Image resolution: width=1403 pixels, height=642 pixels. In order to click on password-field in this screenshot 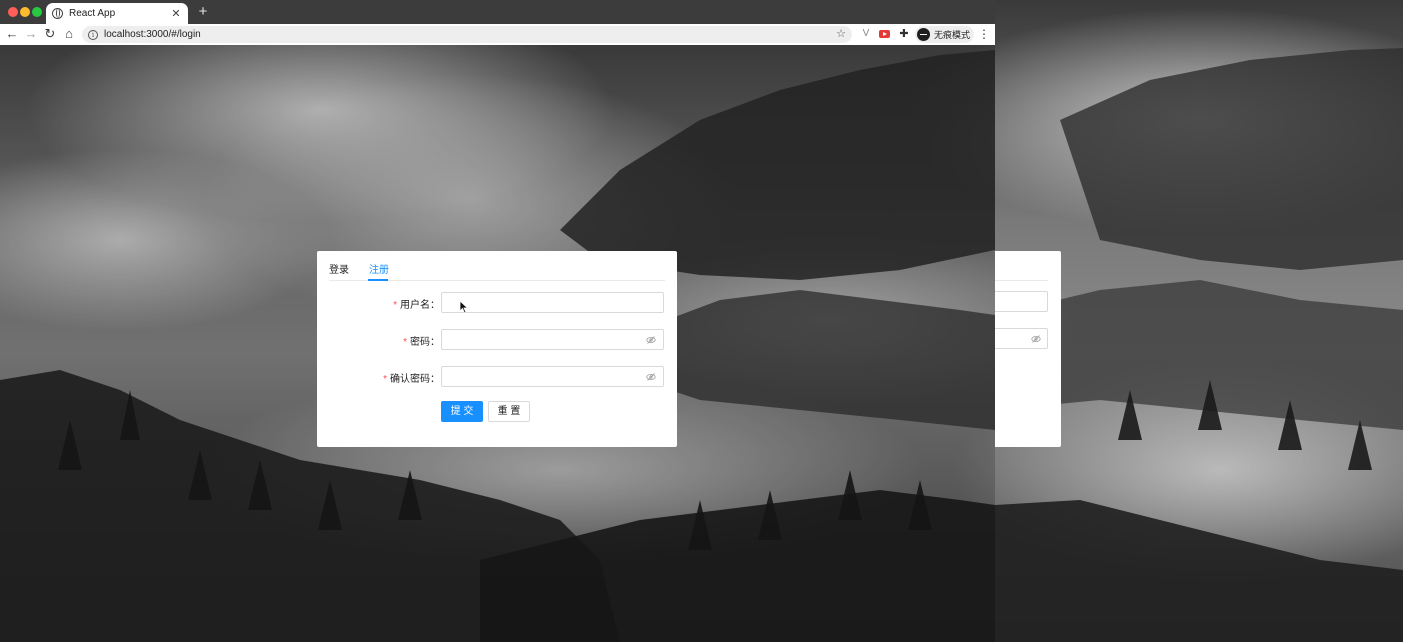, I will do `click(552, 339)`.